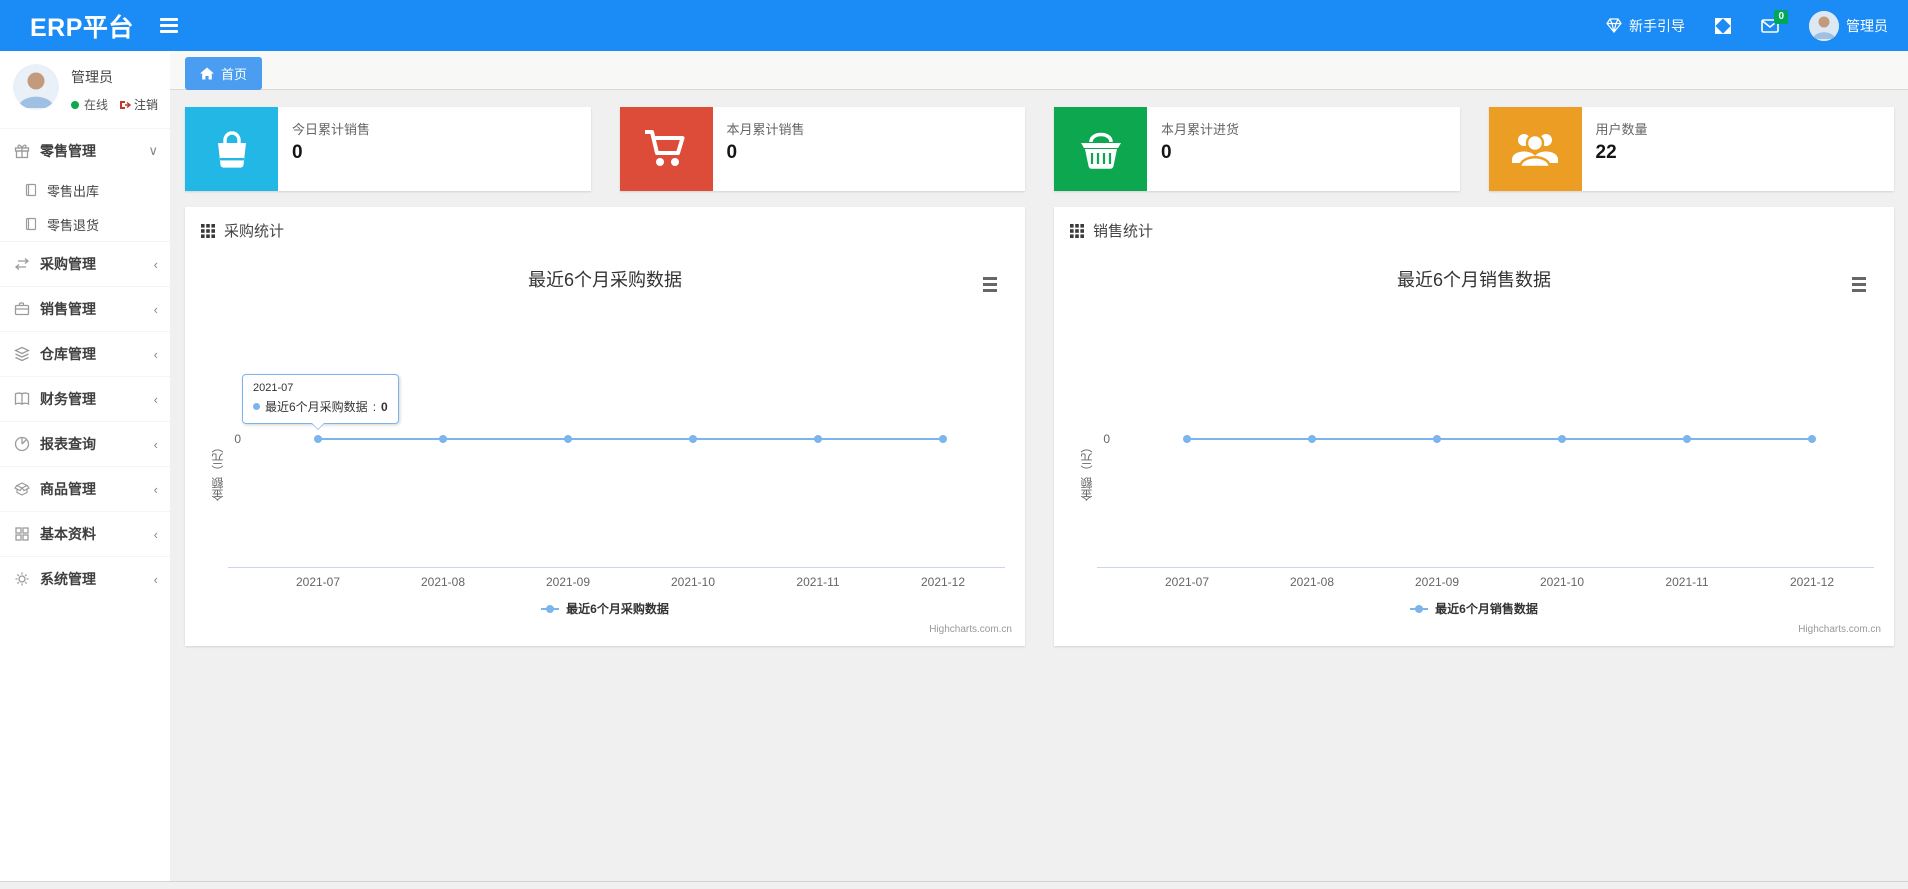 Image resolution: width=1908 pixels, height=889 pixels. Describe the element at coordinates (616, 567) in the screenshot. I see `x-axis-line` at that location.